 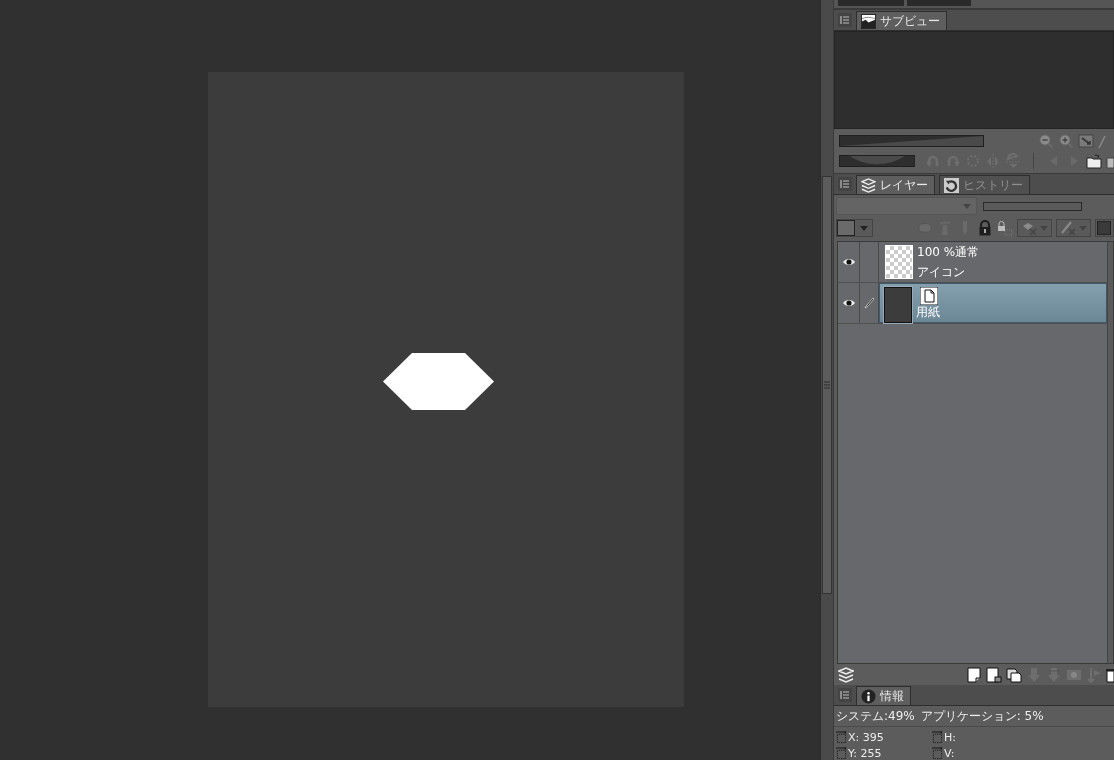 What do you see at coordinates (883, 695) in the screenshot?
I see `tab: 情報` at bounding box center [883, 695].